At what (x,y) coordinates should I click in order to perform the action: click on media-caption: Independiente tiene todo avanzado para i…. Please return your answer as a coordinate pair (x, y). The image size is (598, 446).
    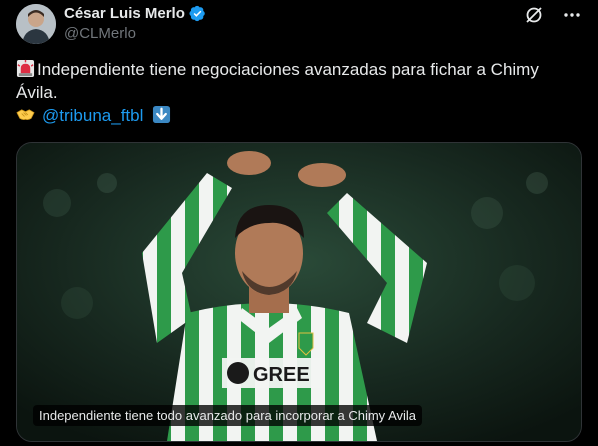
    Looking at the image, I should click on (228, 415).